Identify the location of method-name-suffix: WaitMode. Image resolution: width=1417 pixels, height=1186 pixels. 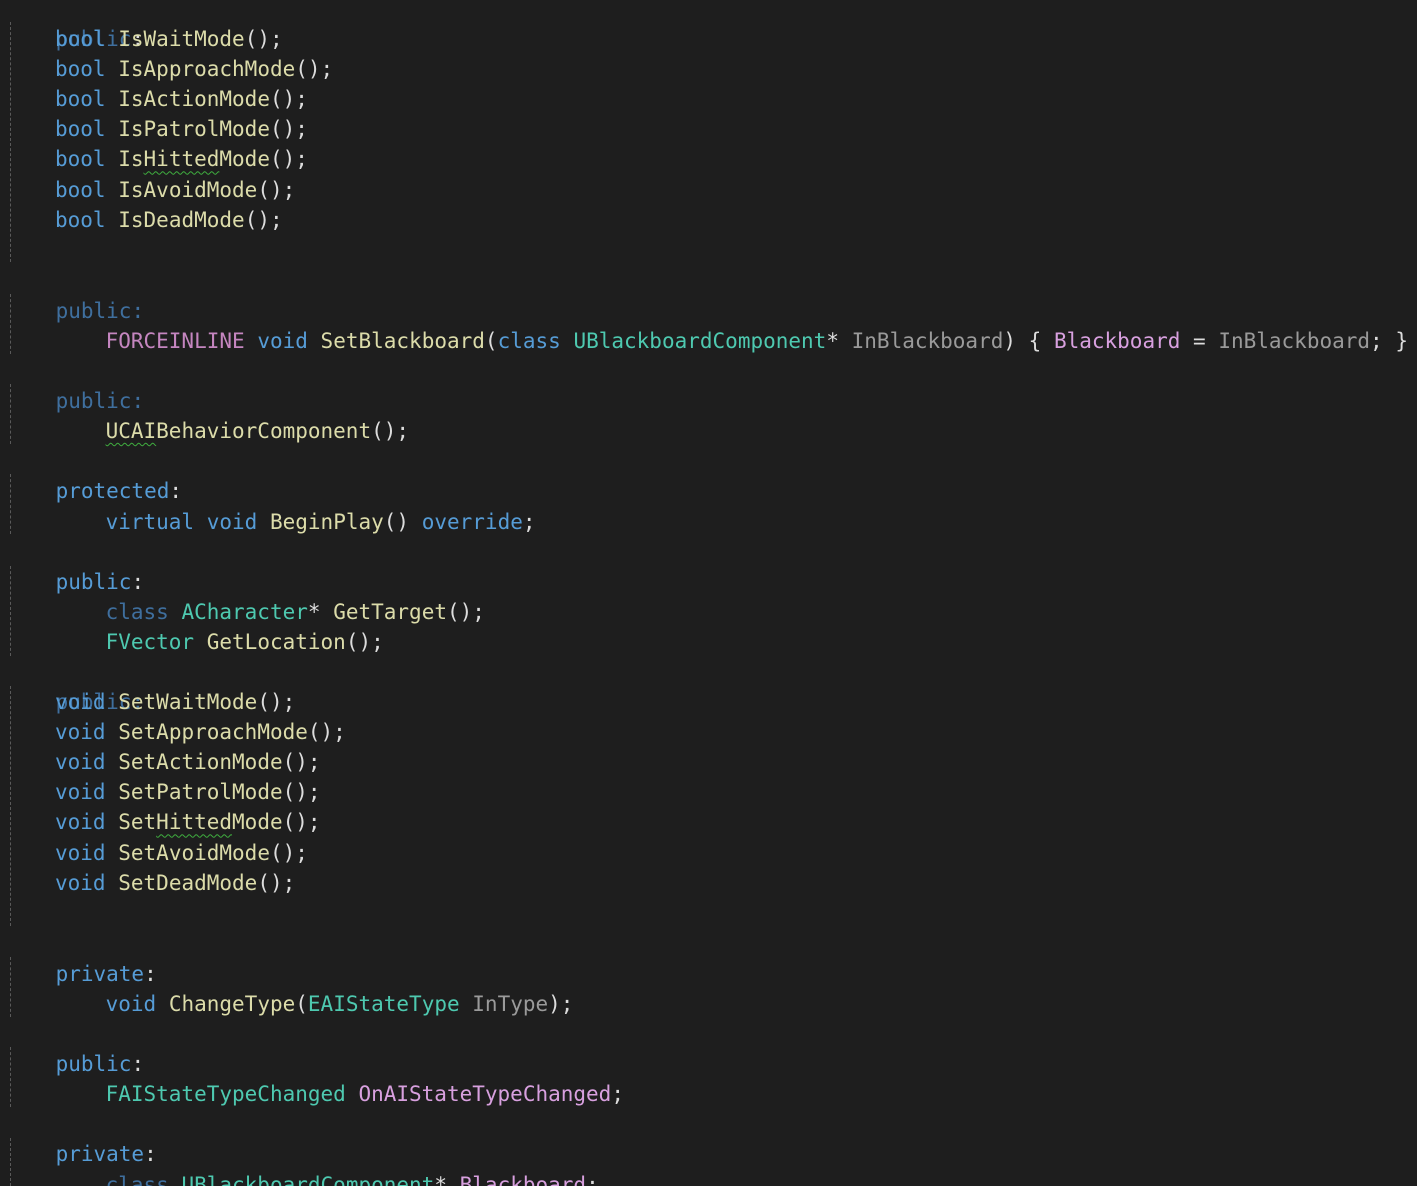
(207, 702).